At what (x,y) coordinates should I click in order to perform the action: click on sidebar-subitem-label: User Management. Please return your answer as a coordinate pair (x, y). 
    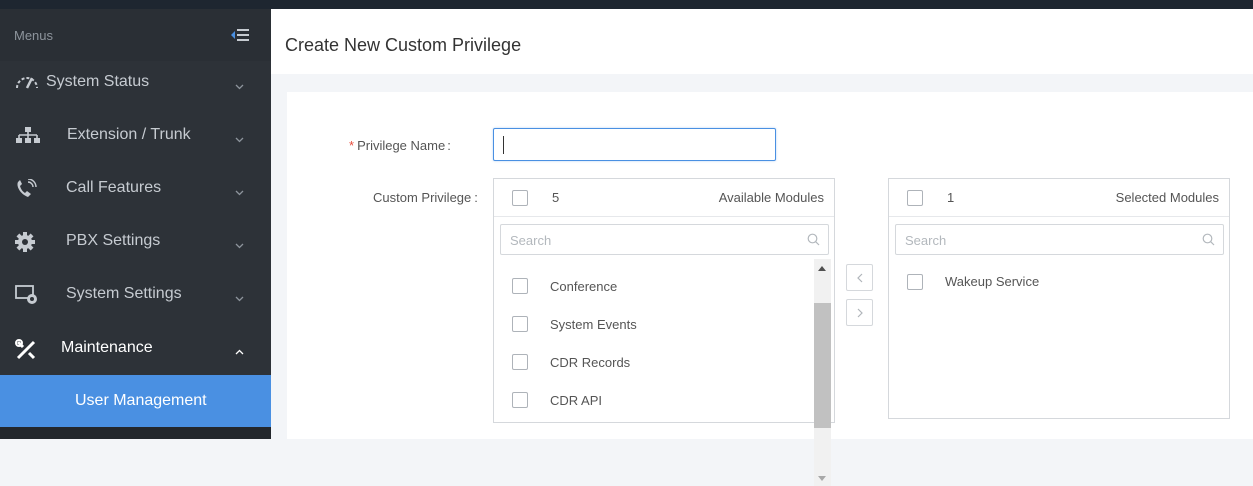
    Looking at the image, I should click on (141, 400).